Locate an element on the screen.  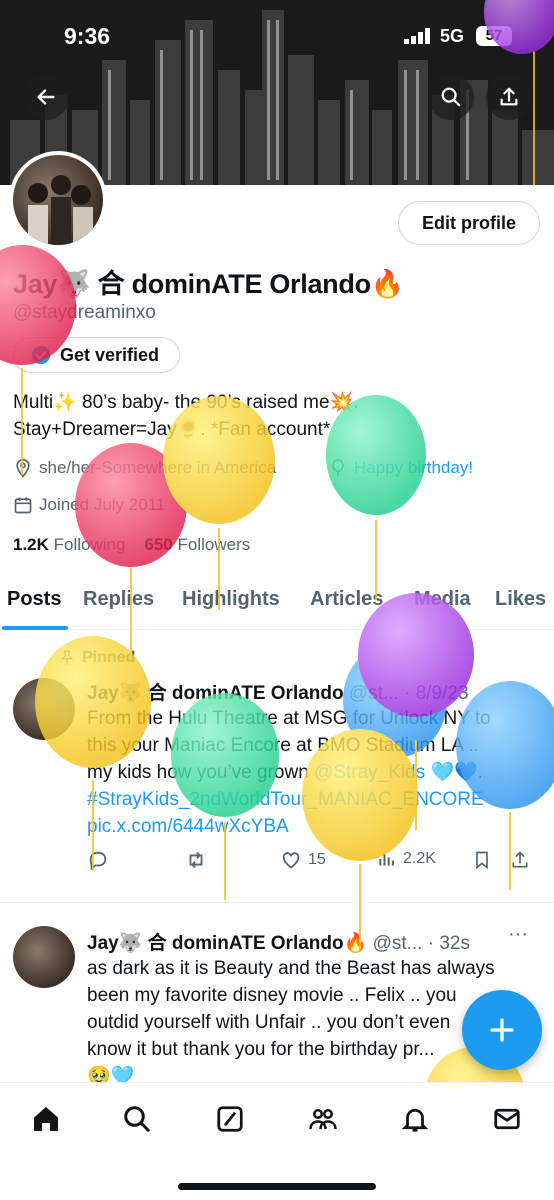
tab-posts: Posts is located at coordinates (34, 599).